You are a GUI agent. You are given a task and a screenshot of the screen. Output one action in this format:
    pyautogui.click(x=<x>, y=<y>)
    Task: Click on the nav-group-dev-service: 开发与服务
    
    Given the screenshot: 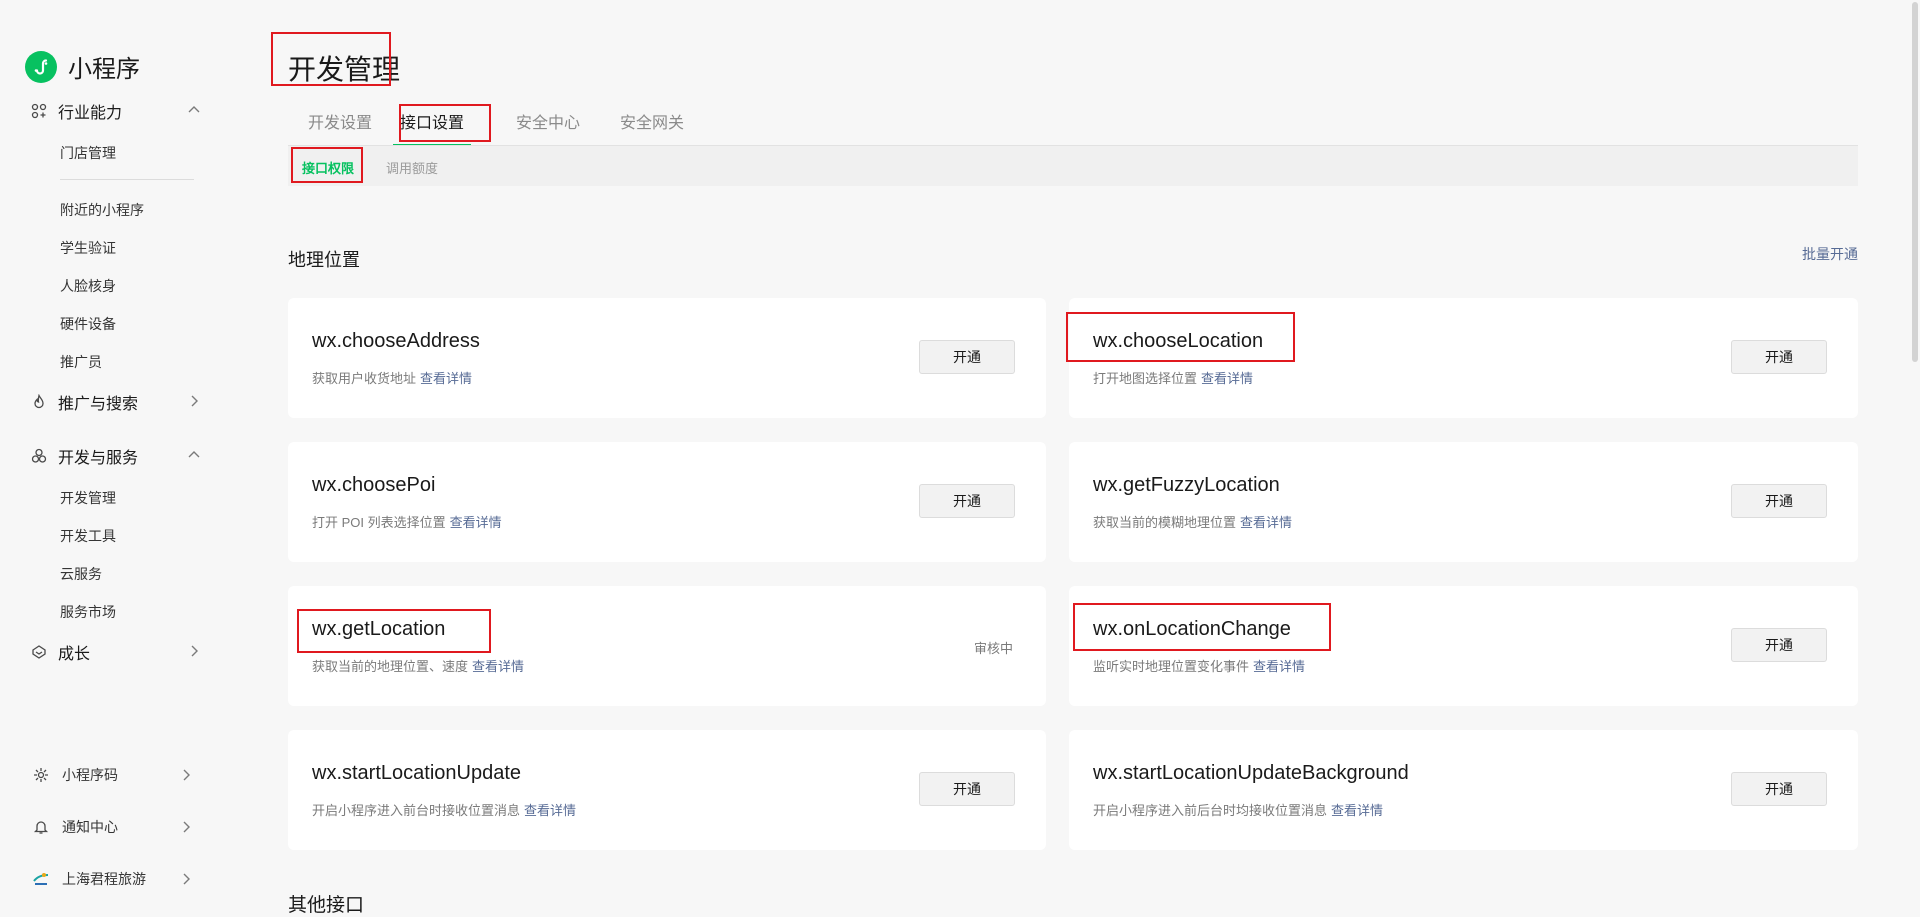 What is the action you would take?
    pyautogui.click(x=116, y=456)
    